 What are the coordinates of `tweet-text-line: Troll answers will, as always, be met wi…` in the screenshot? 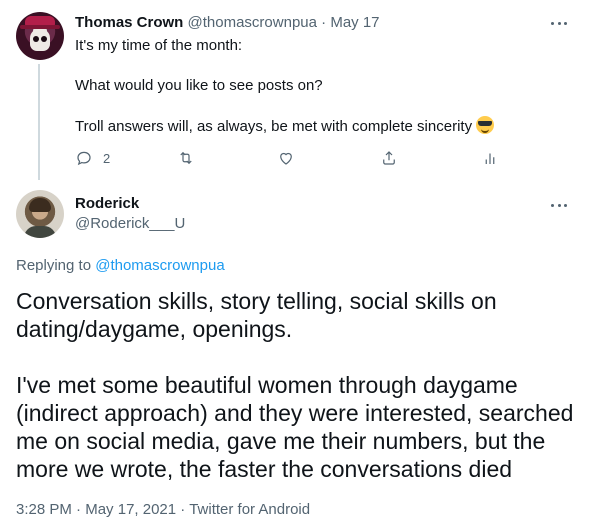 It's located at (285, 126).